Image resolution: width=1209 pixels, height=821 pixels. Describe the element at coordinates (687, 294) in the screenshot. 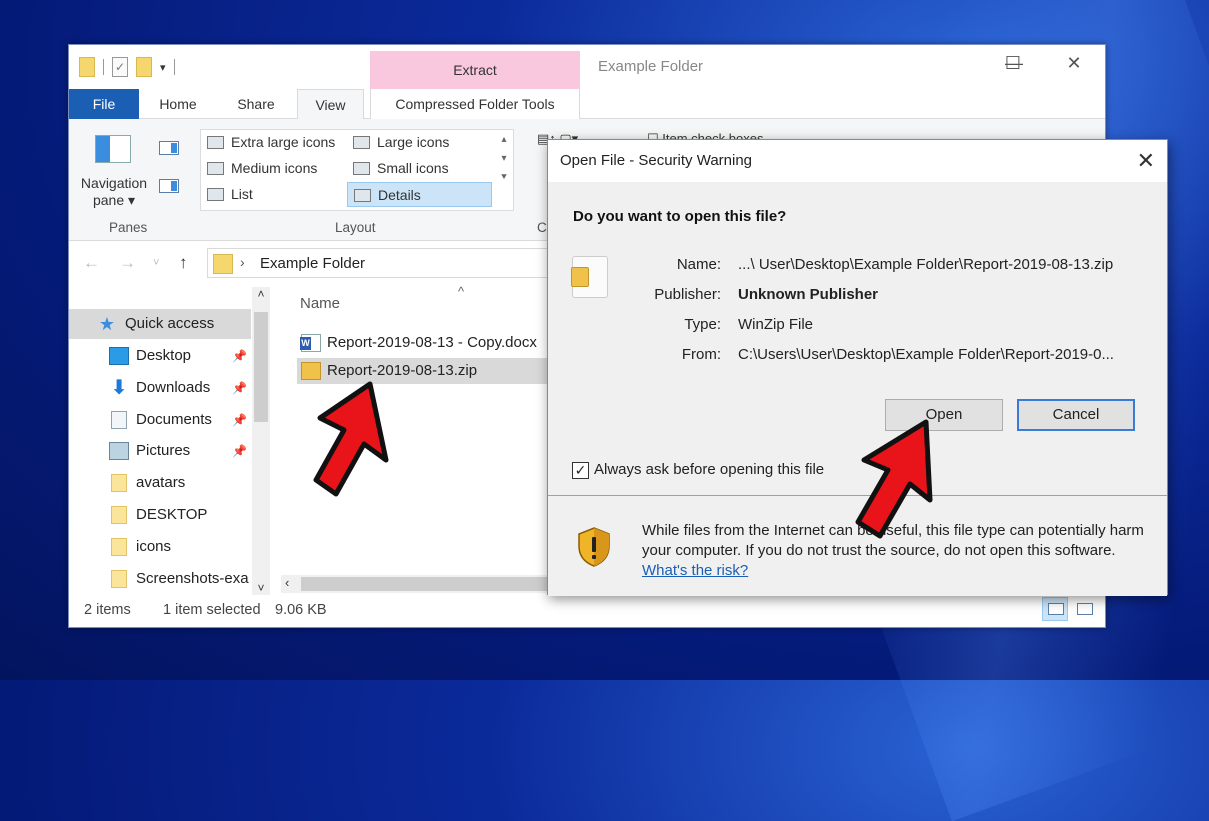

I see `info-label: Publisher:` at that location.